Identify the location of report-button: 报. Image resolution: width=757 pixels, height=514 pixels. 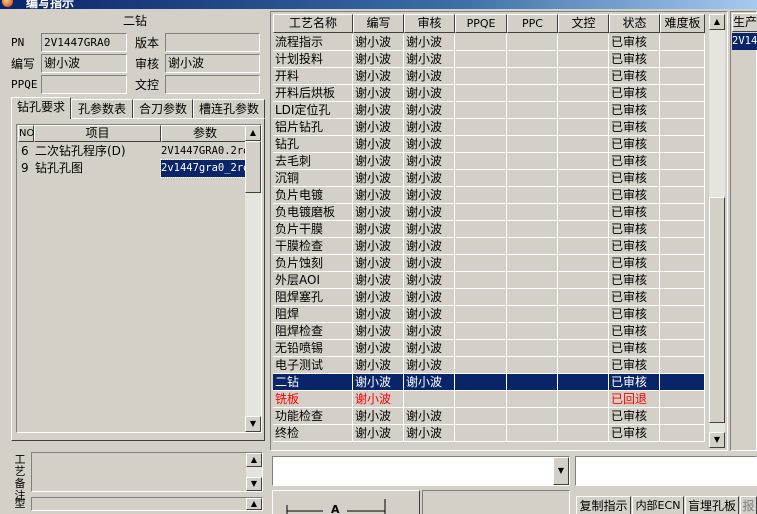
(748, 505).